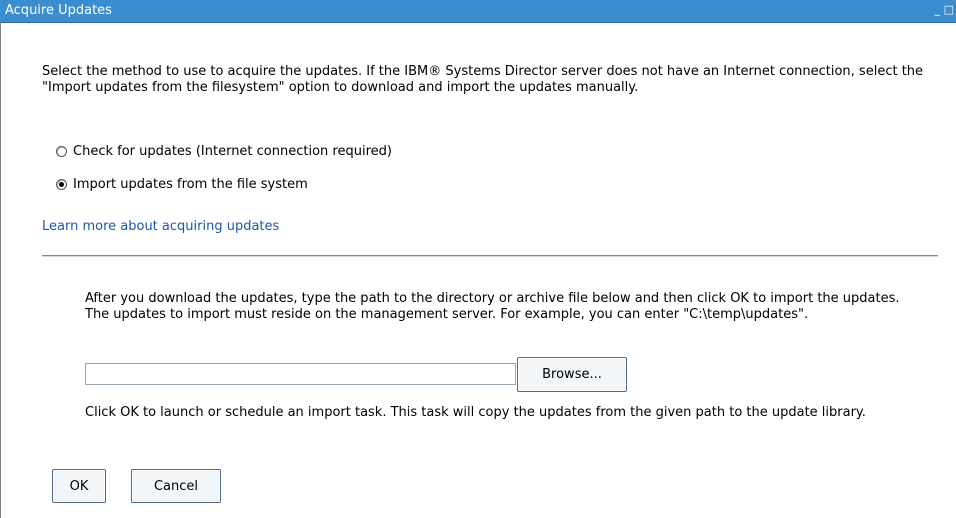 The height and width of the screenshot is (518, 956). What do you see at coordinates (0, 270) in the screenshot?
I see `window-frame-left` at bounding box center [0, 270].